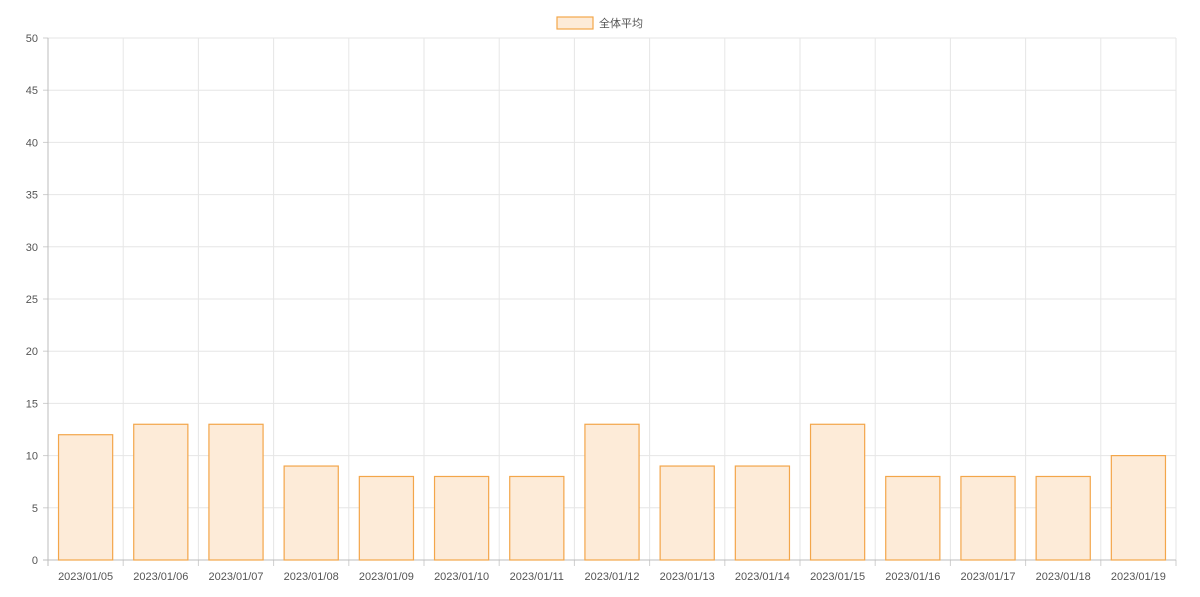  Describe the element at coordinates (32, 248) in the screenshot. I see `y-tick-label: 30` at that location.